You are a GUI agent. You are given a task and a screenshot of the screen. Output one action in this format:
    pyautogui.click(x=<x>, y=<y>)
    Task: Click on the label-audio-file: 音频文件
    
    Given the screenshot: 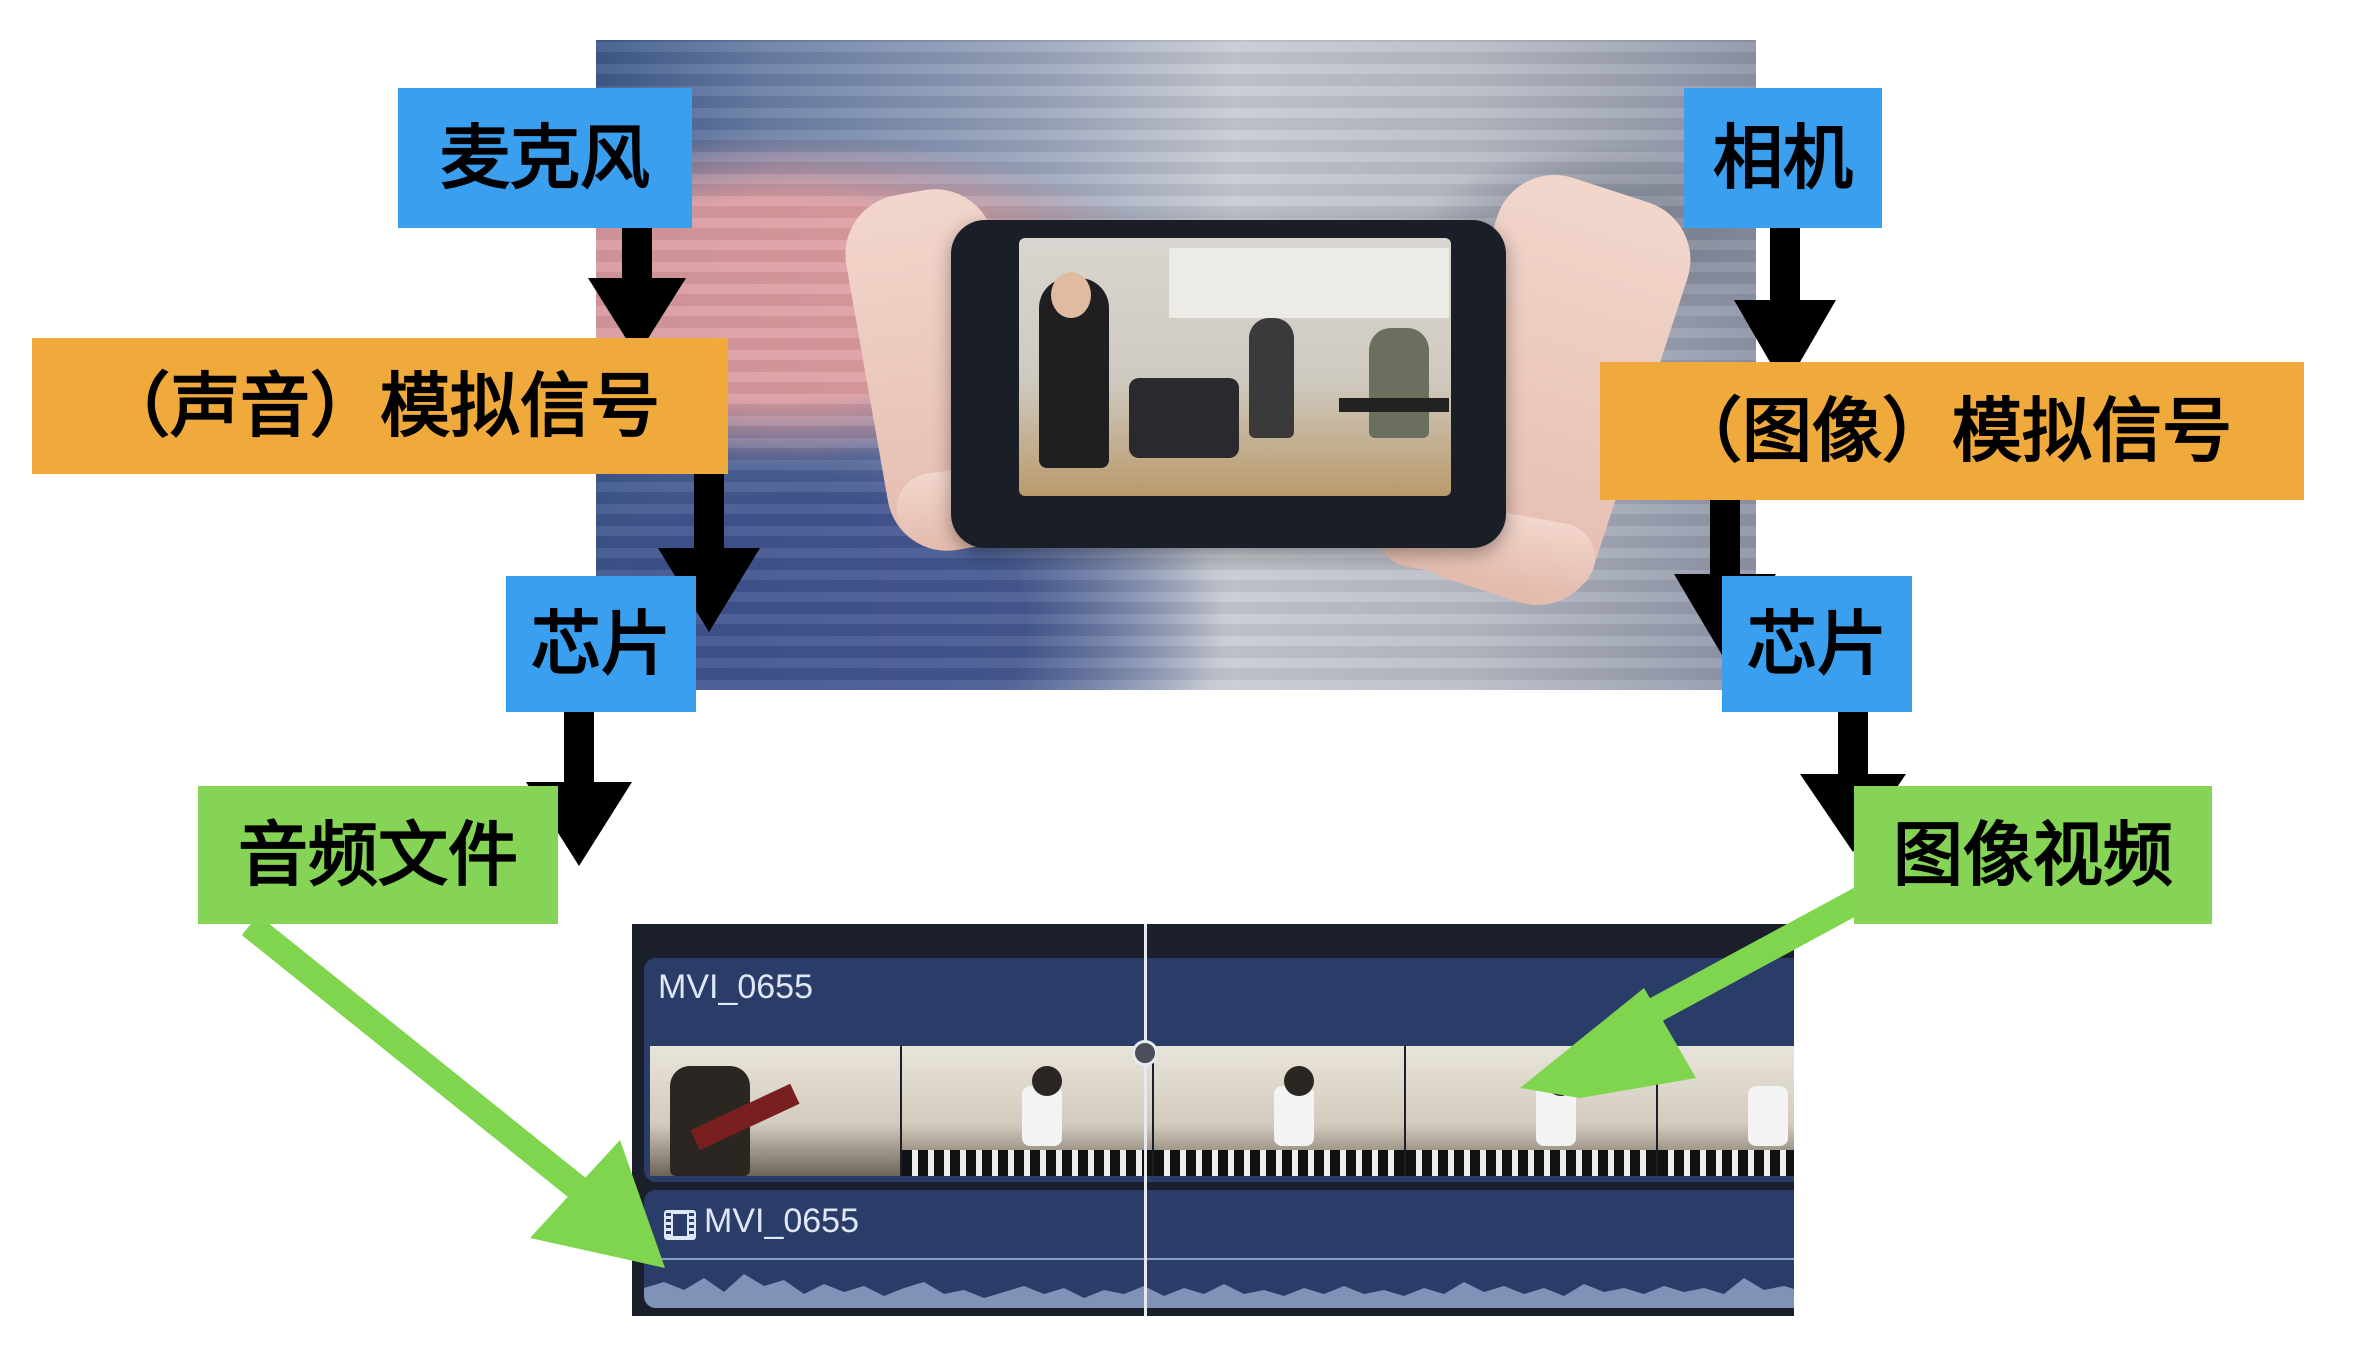 What is the action you would take?
    pyautogui.click(x=378, y=855)
    